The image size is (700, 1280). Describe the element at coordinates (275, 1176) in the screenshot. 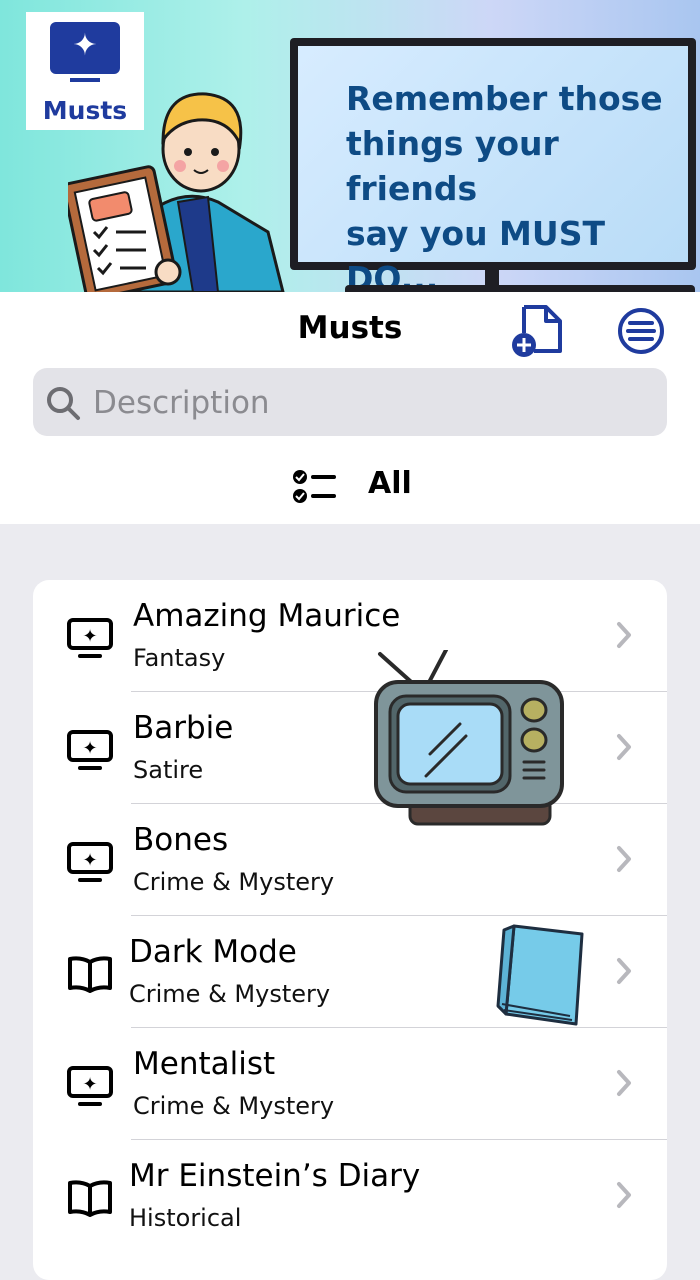

I see `item-title: Mr Einstein’s Diary` at that location.